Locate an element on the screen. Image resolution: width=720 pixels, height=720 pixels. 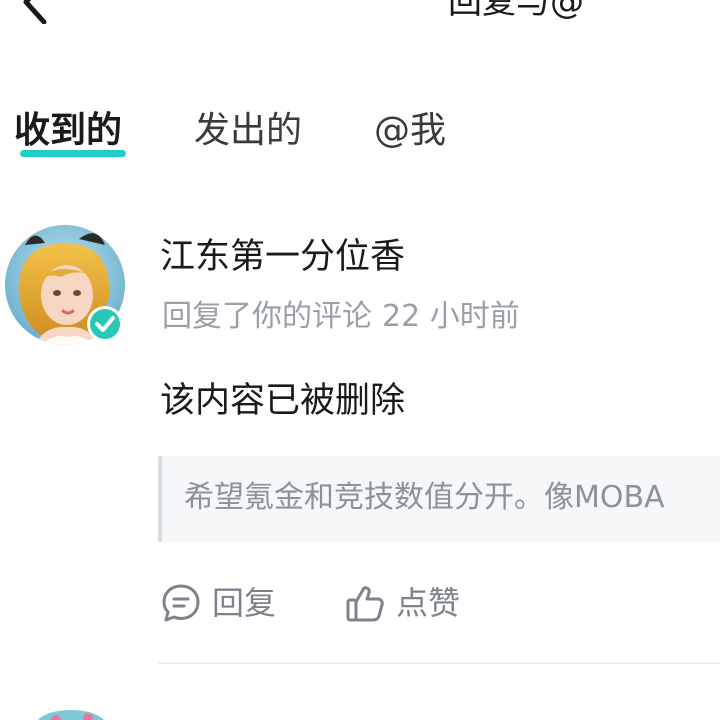
back-button is located at coordinates (34, 12).